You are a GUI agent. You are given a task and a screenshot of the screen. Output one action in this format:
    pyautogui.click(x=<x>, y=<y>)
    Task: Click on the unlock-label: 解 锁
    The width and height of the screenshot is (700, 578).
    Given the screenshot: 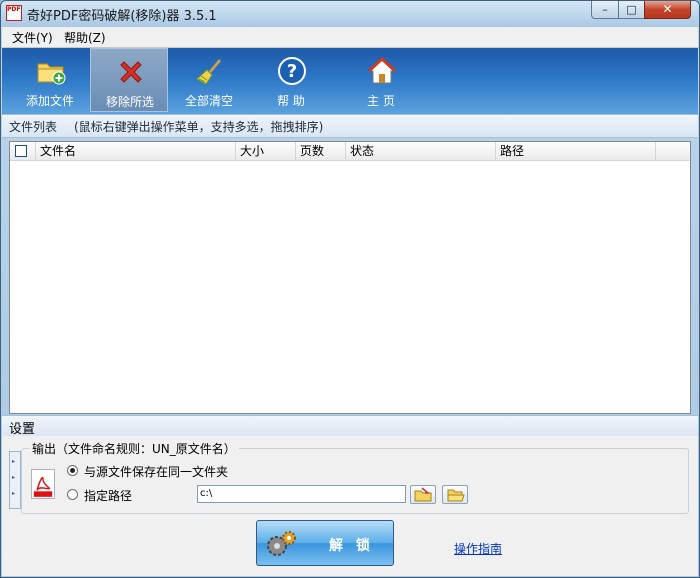 What is the action you would take?
    pyautogui.click(x=351, y=546)
    